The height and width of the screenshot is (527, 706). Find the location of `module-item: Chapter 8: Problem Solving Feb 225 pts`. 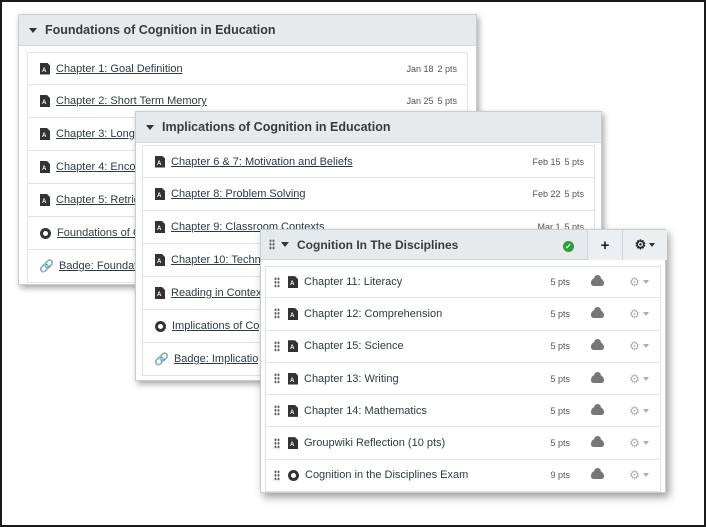

module-item: Chapter 8: Problem Solving Feb 225 pts is located at coordinates (368, 194).